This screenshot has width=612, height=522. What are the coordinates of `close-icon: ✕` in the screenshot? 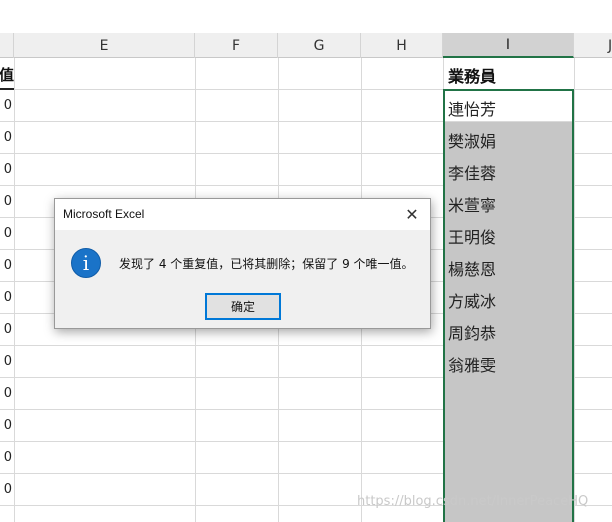 It's located at (412, 214).